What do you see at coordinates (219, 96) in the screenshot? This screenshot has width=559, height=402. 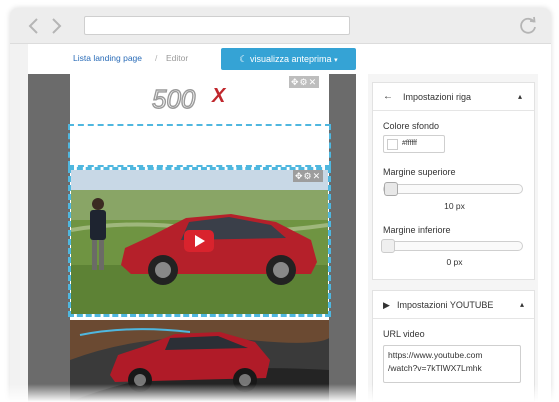 I see `svg-text: X` at bounding box center [219, 96].